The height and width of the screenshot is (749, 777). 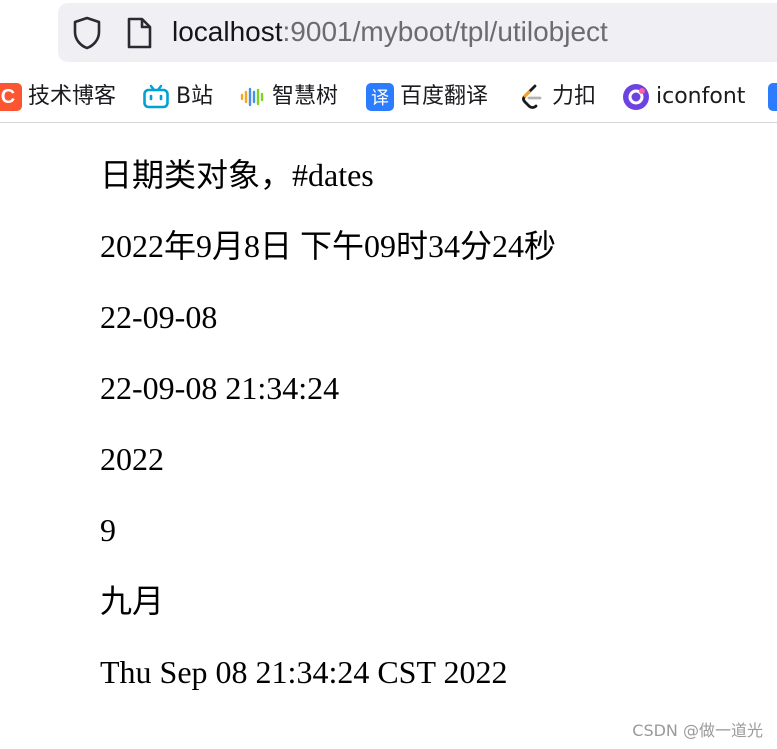 What do you see at coordinates (697, 730) in the screenshot?
I see `watermark: CSDN @做一道光` at bounding box center [697, 730].